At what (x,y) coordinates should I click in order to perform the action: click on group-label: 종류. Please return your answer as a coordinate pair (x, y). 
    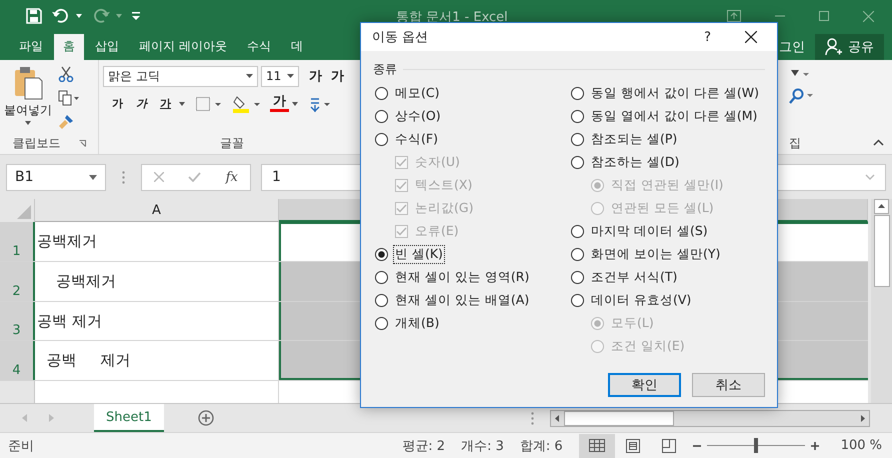
    Looking at the image, I should click on (385, 69).